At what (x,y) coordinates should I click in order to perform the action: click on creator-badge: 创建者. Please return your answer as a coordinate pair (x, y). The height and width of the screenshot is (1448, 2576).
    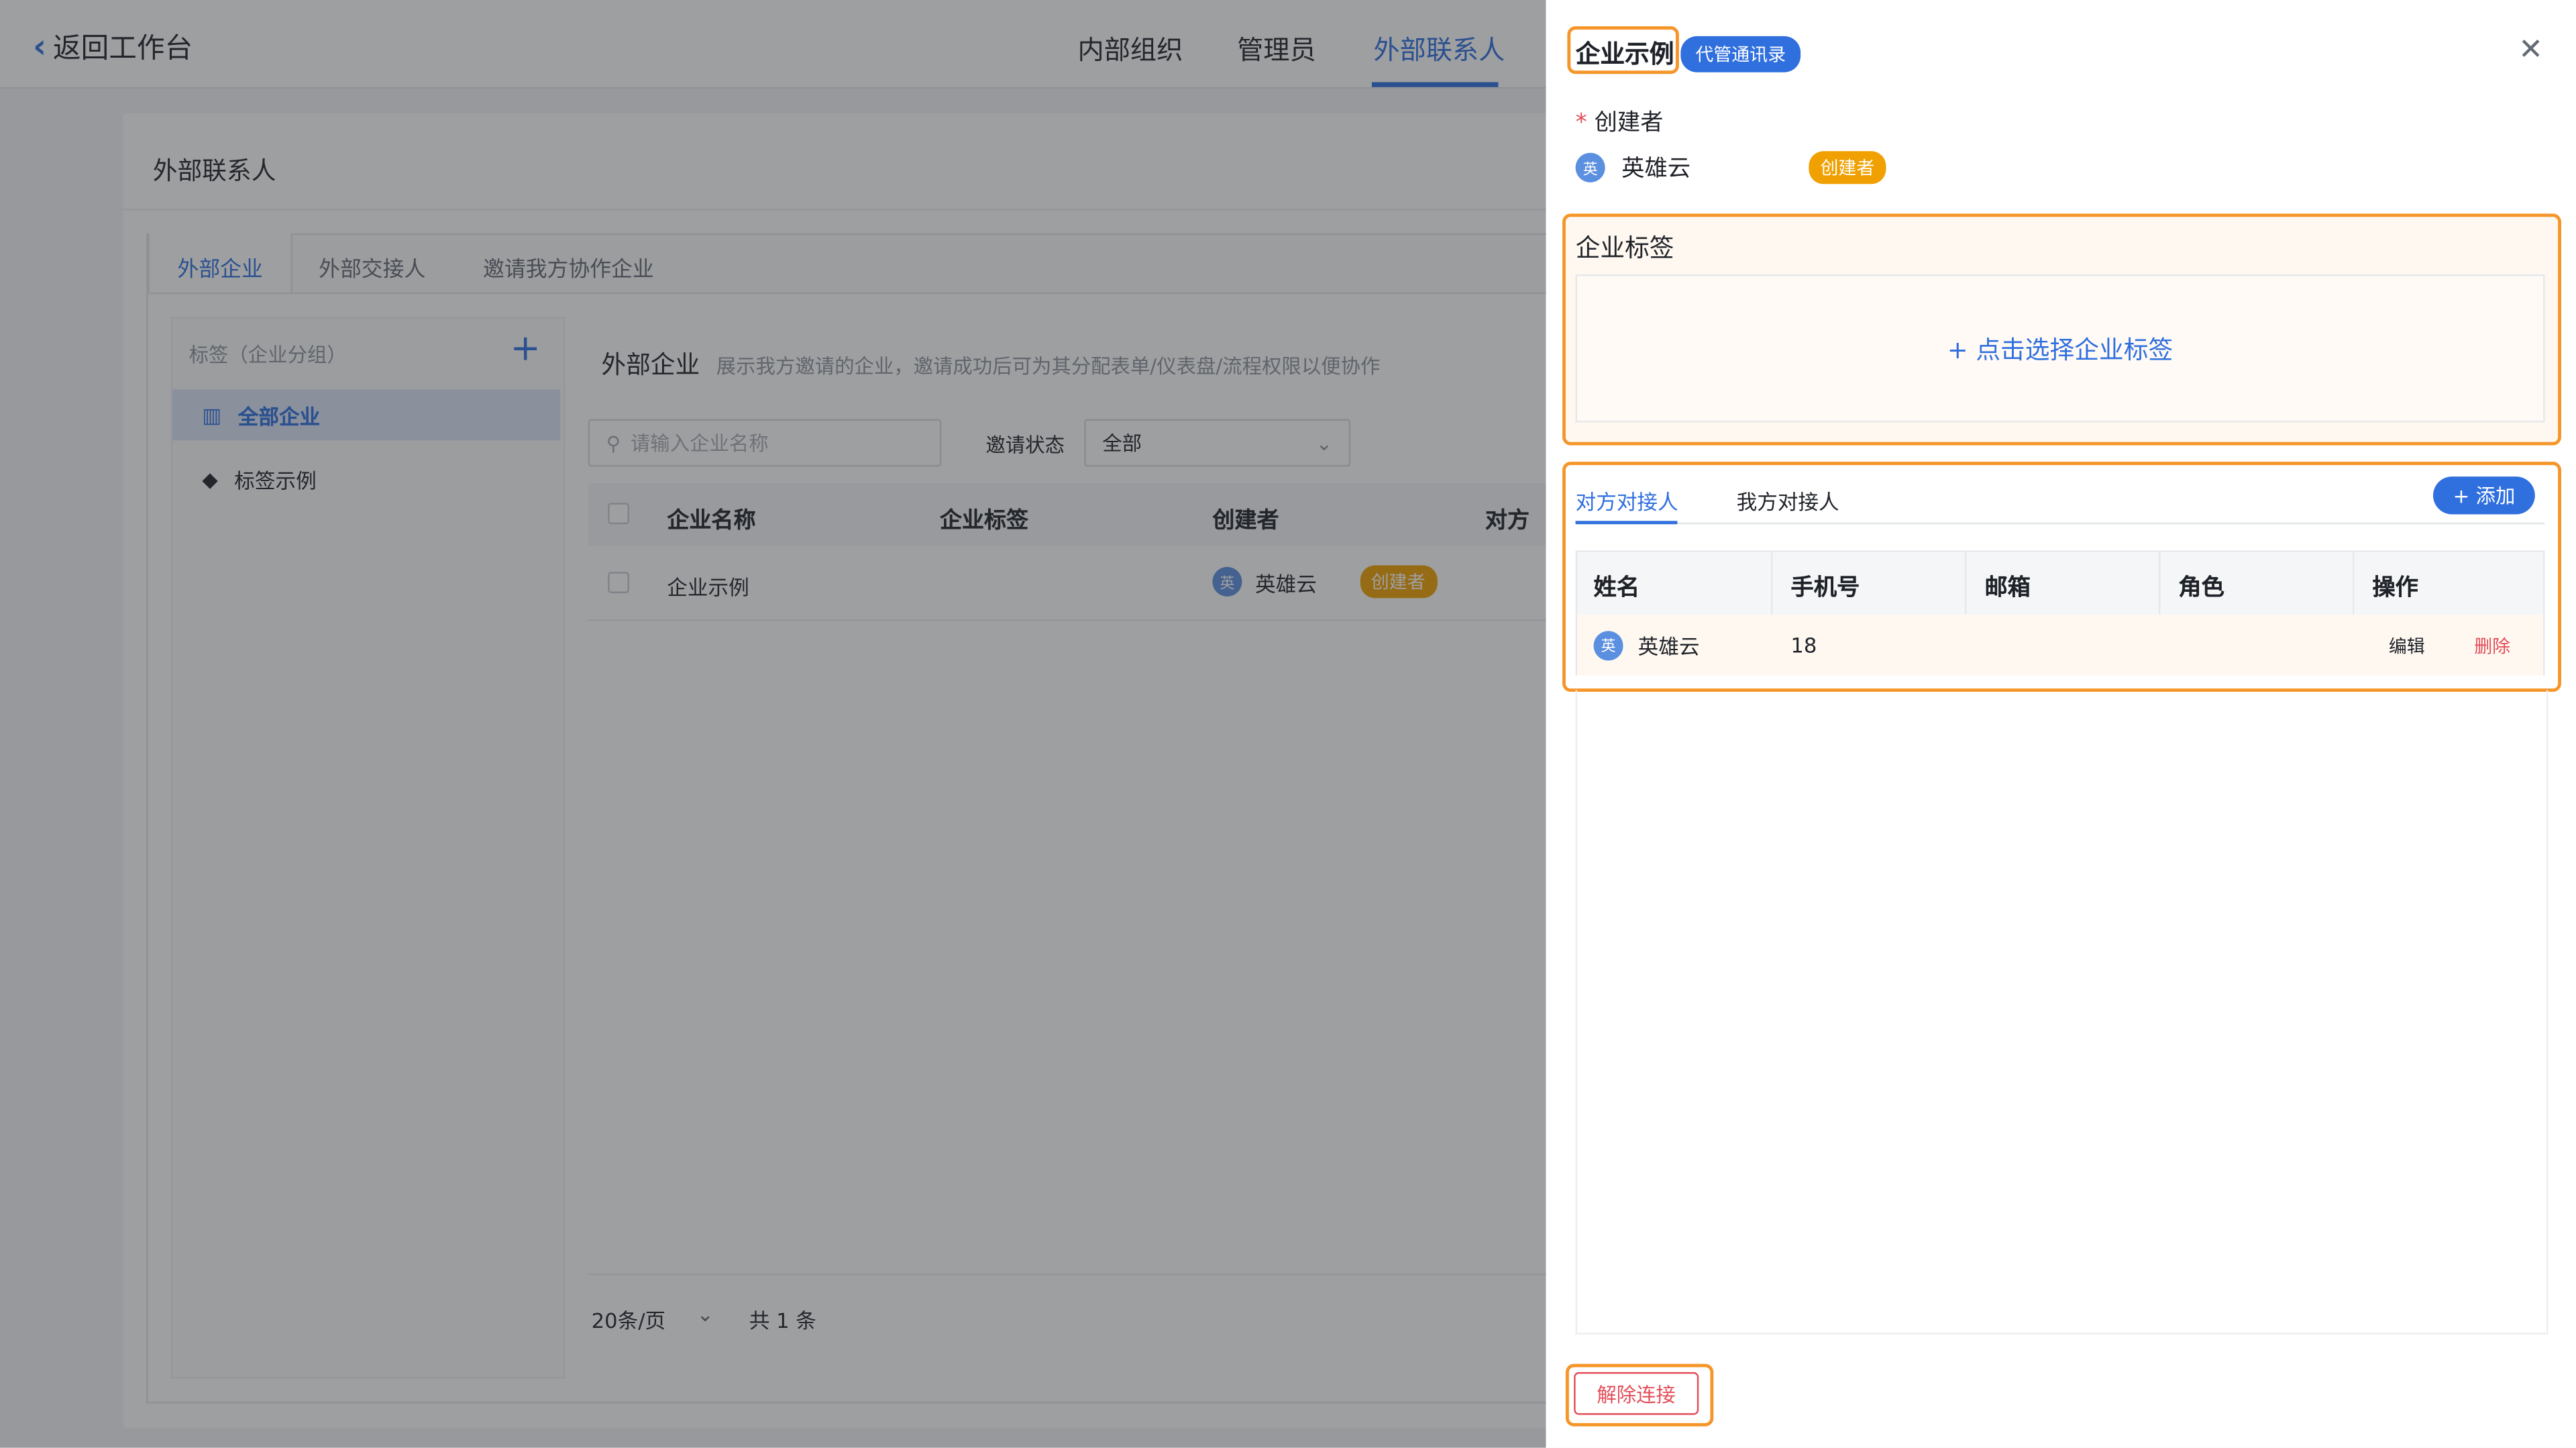
    Looking at the image, I should click on (1847, 168).